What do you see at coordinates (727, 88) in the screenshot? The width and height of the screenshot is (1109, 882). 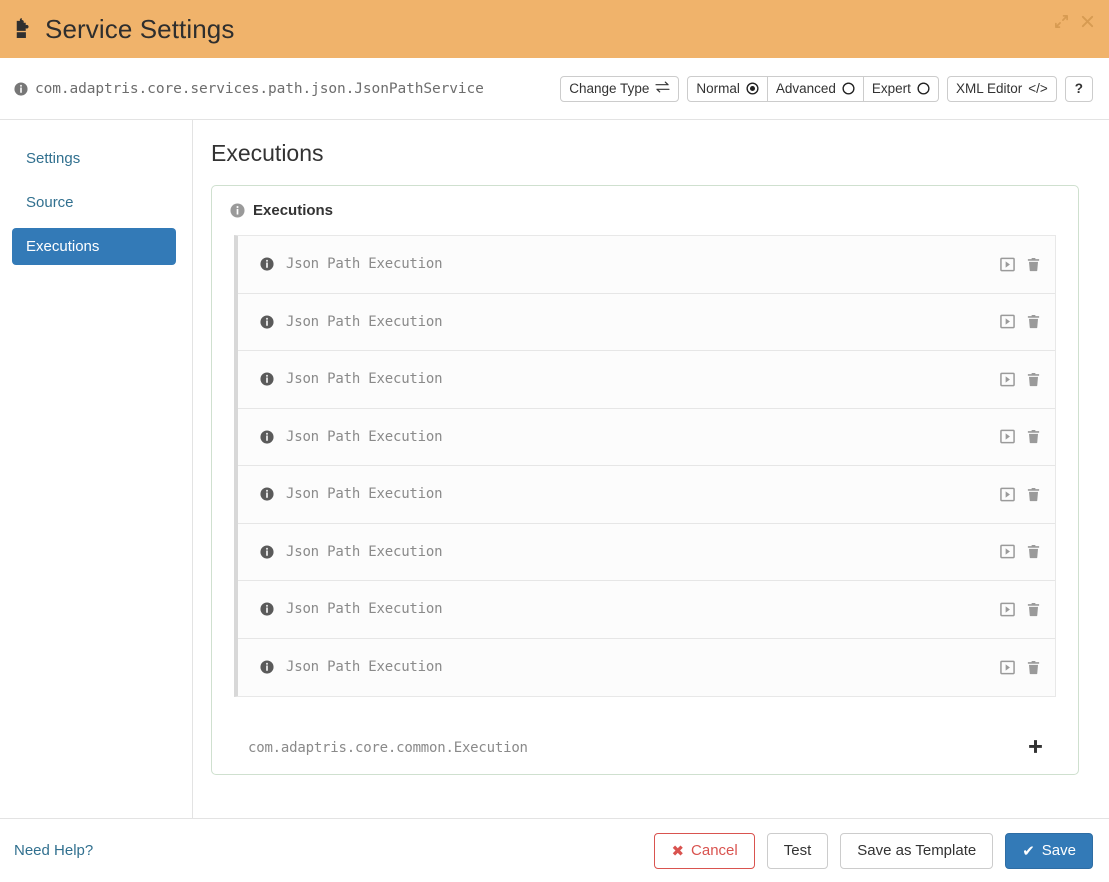 I see `mode-option-normal: Normal` at bounding box center [727, 88].